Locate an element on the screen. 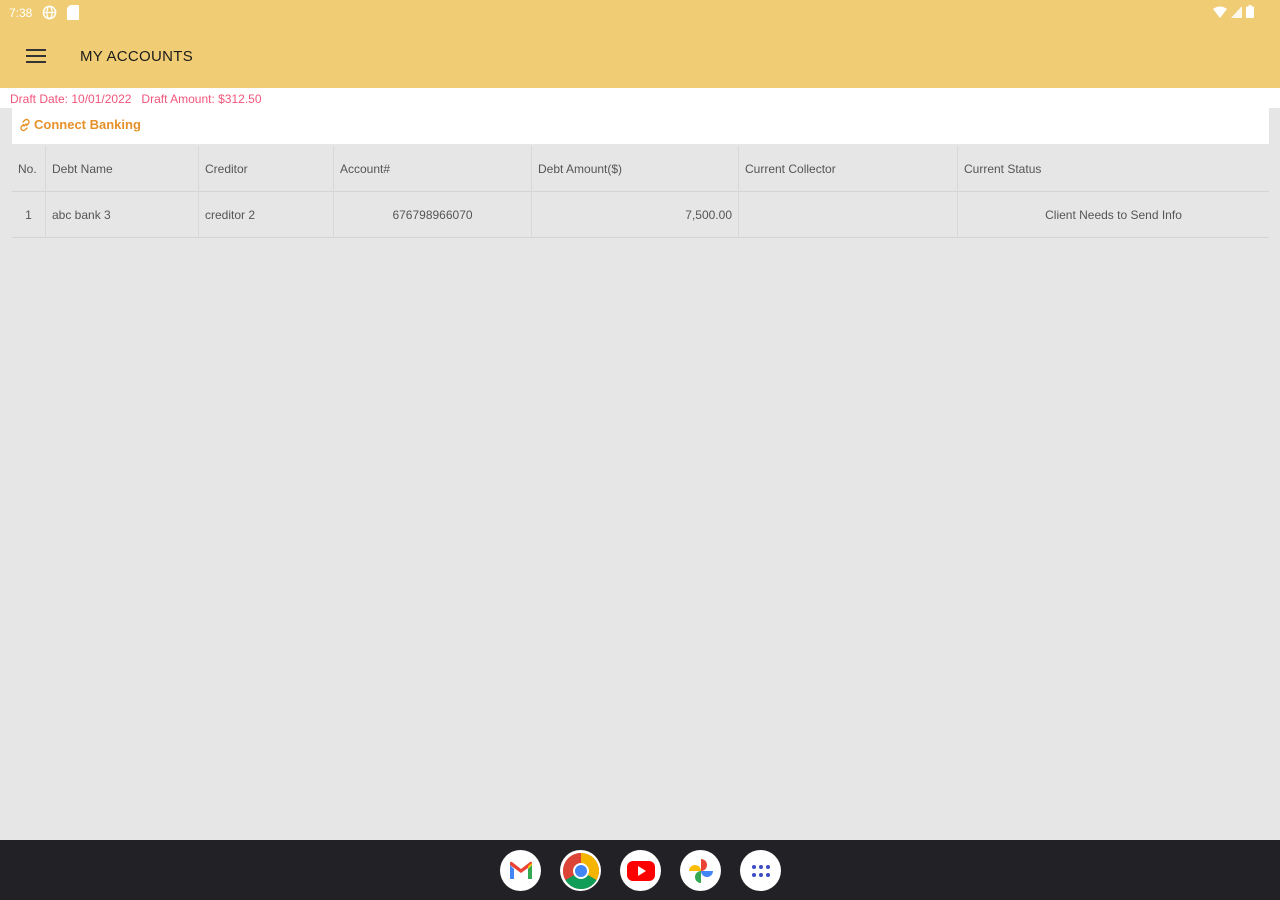 The image size is (1280, 900). status-bar: 7:38 is located at coordinates (640, 13).